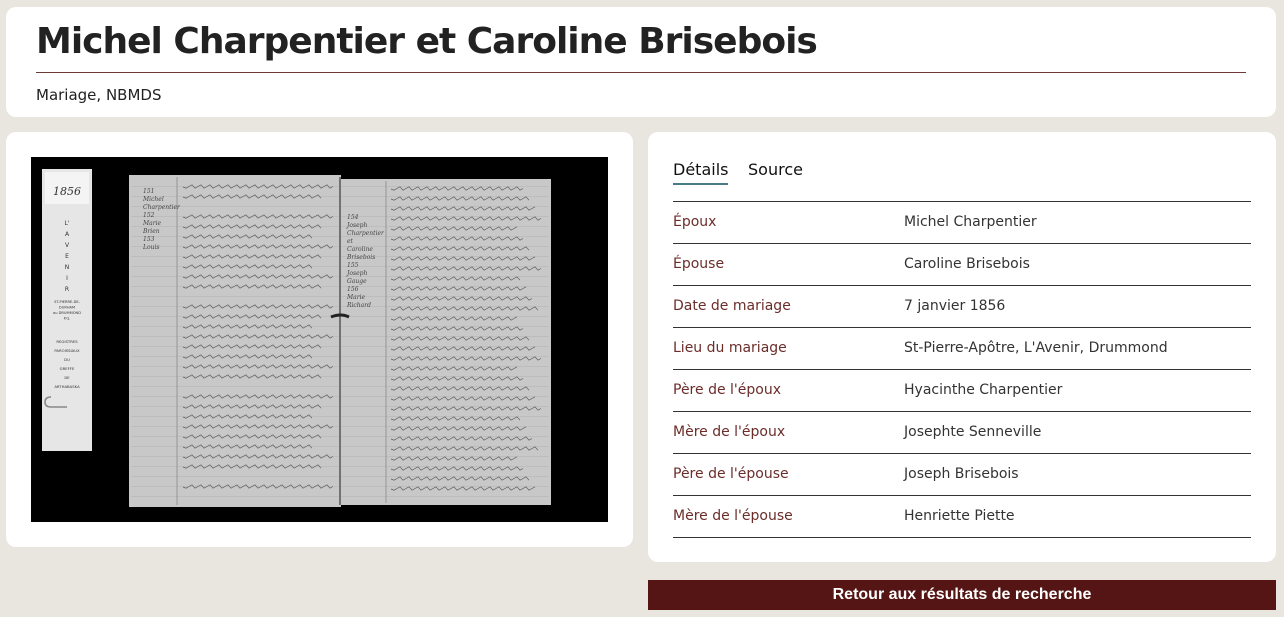 The height and width of the screenshot is (617, 1284). Describe the element at coordinates (67, 191) in the screenshot. I see `slip-year: 1856` at that location.